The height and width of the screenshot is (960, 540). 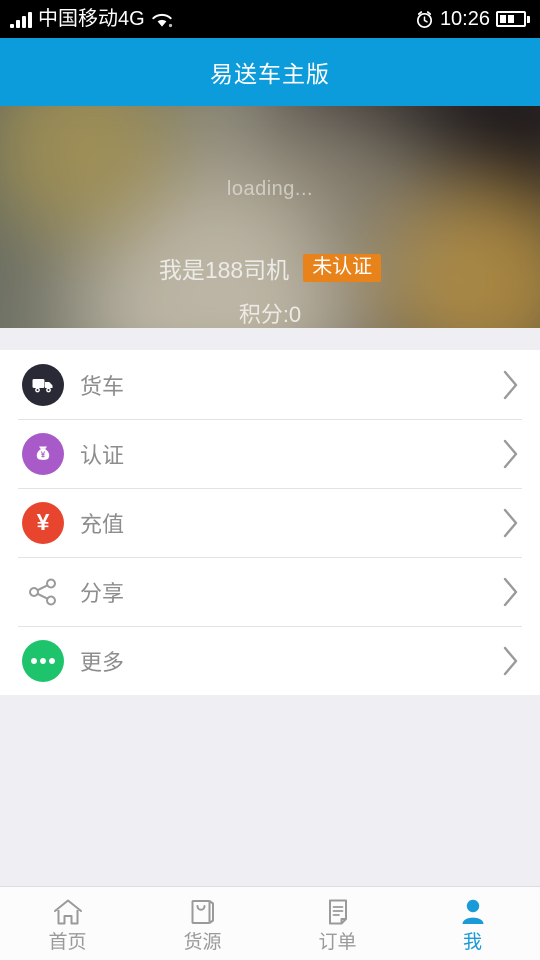 I want to click on menu-item-label: 货车, so click(x=102, y=386).